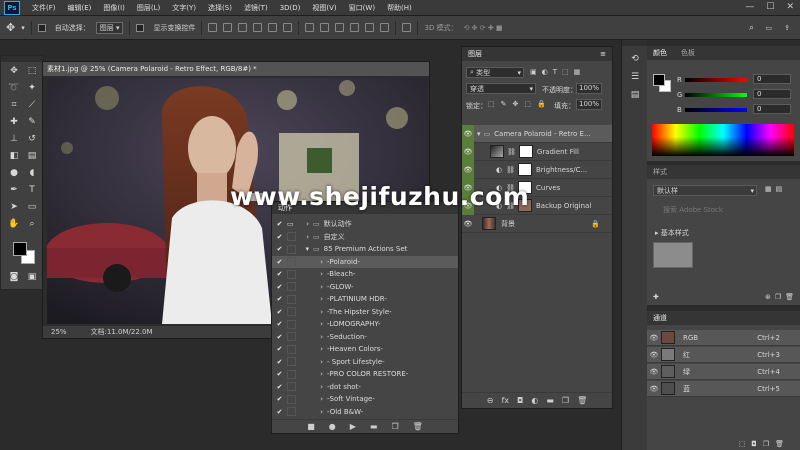  Describe the element at coordinates (770, 7) in the screenshot. I see `maximize-icon: ☐` at that location.